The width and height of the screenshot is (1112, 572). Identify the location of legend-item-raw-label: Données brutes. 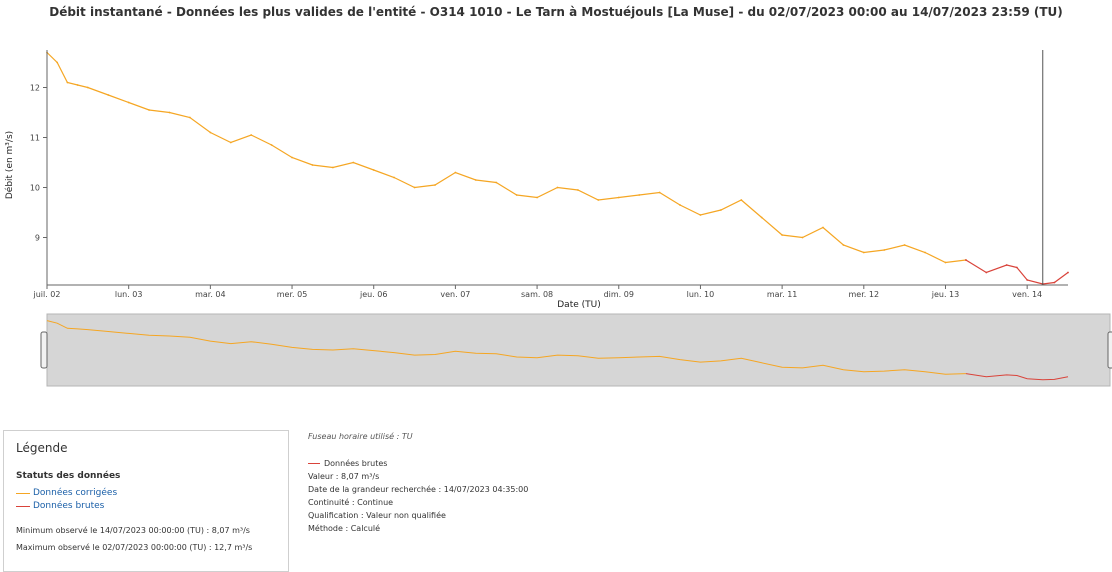
(69, 506).